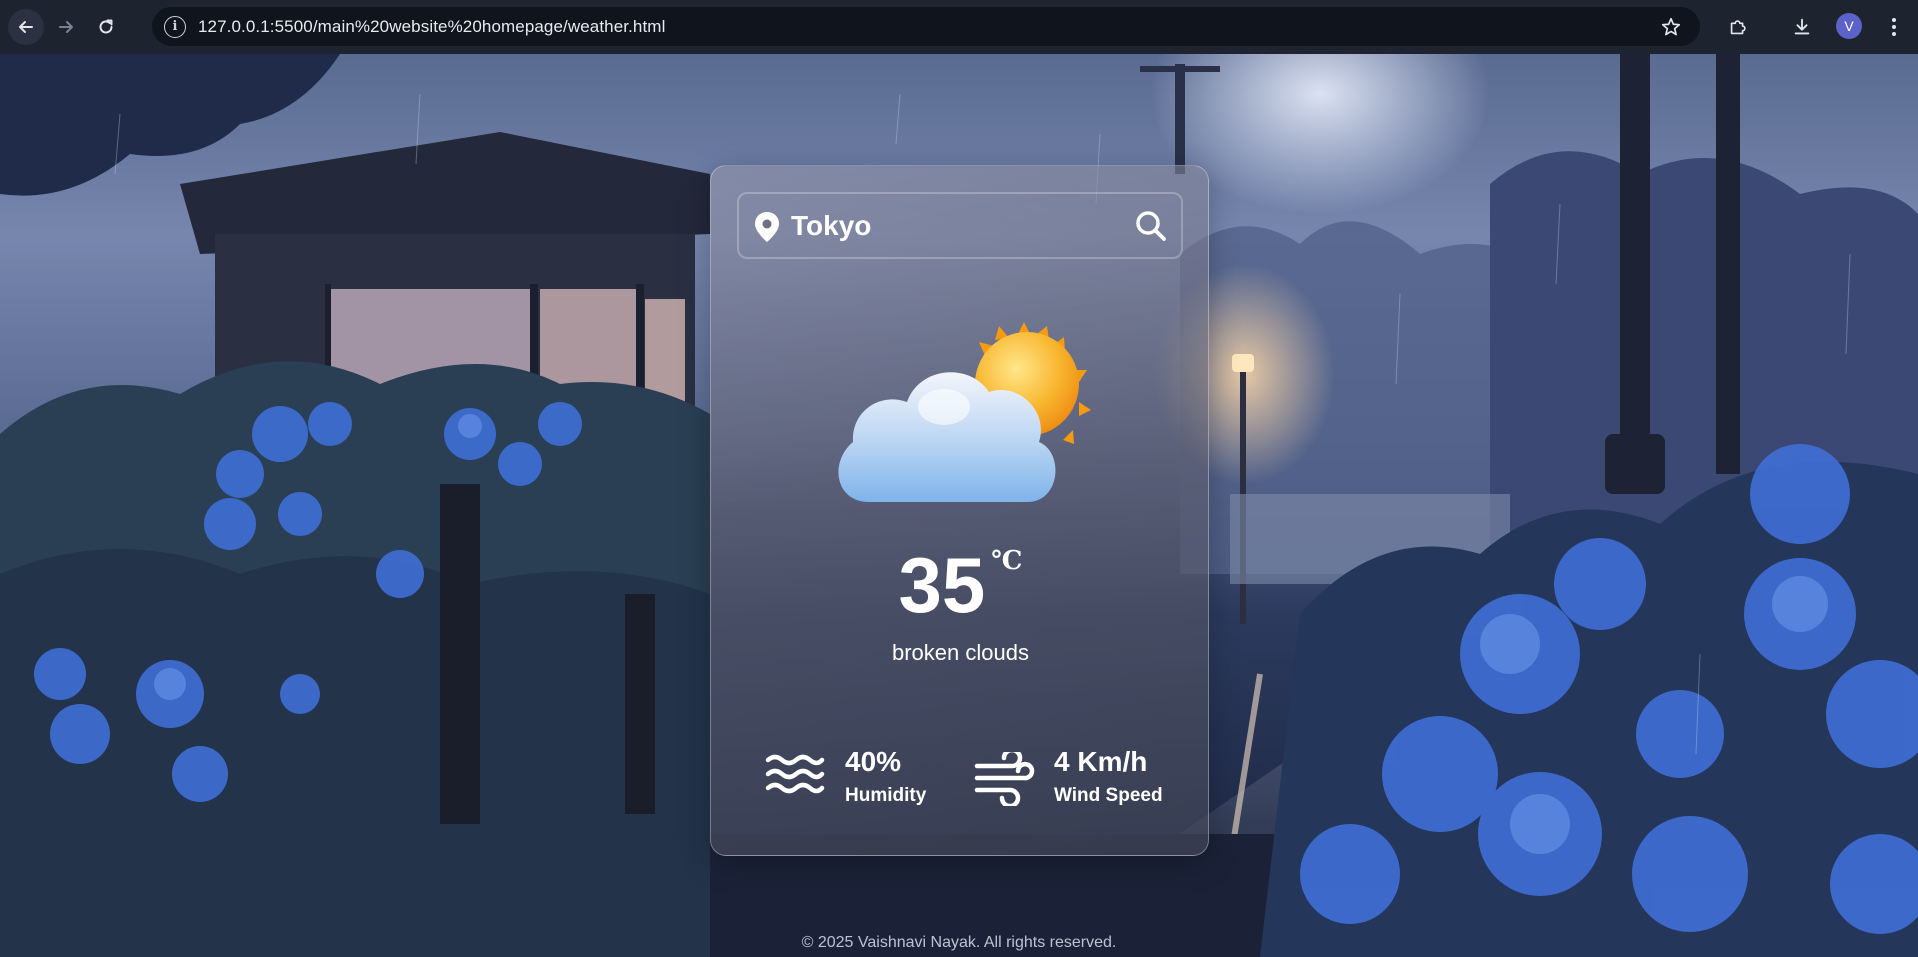  I want to click on location-pin-icon, so click(767, 227).